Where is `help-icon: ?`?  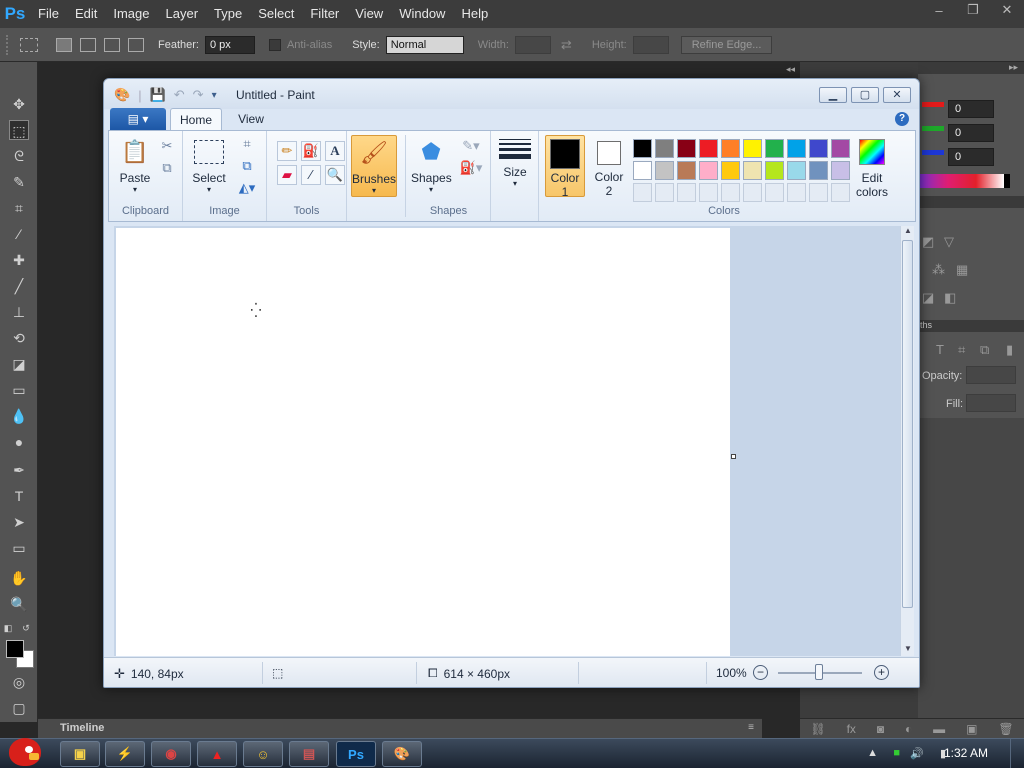
help-icon: ? is located at coordinates (902, 119).